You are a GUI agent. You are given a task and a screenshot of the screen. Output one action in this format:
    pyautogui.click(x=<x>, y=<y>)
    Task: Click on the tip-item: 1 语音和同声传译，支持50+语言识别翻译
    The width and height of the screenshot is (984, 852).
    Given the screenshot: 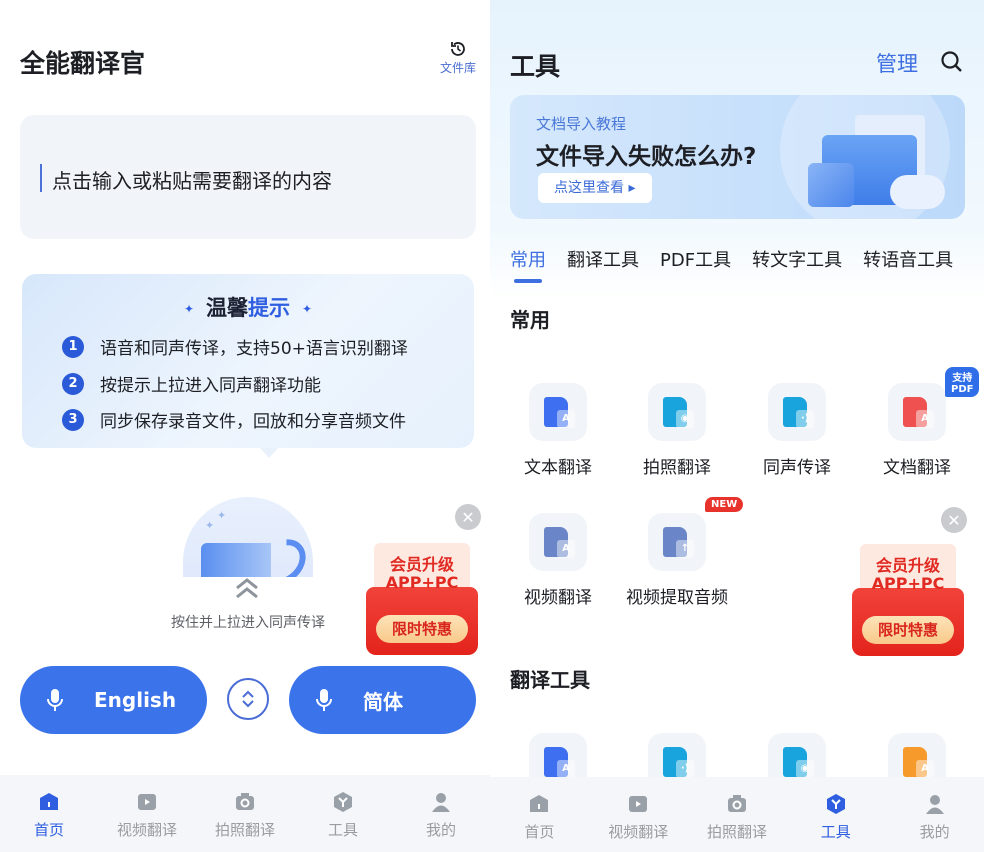 What is the action you would take?
    pyautogui.click(x=235, y=346)
    